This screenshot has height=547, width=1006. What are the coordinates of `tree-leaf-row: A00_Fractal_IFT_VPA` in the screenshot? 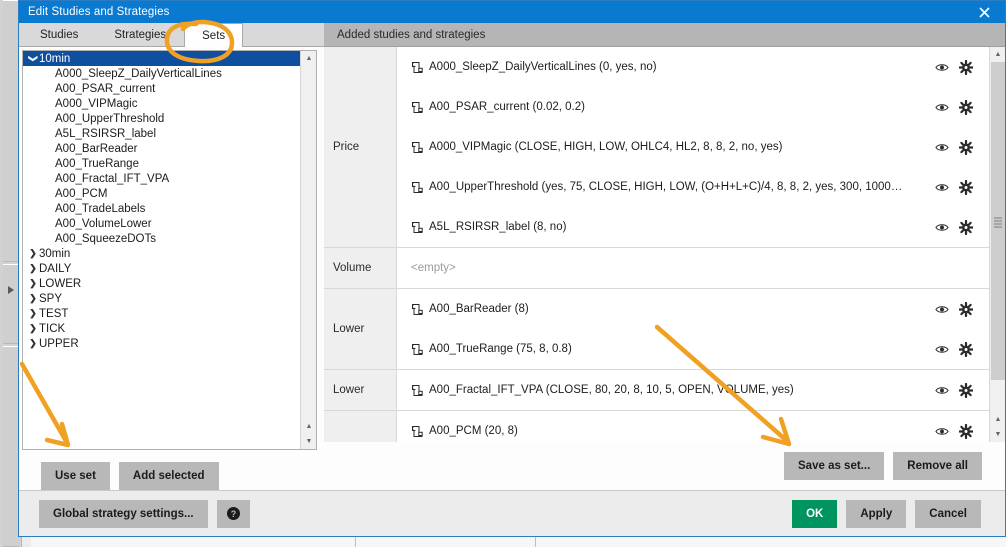 It's located at (161, 178).